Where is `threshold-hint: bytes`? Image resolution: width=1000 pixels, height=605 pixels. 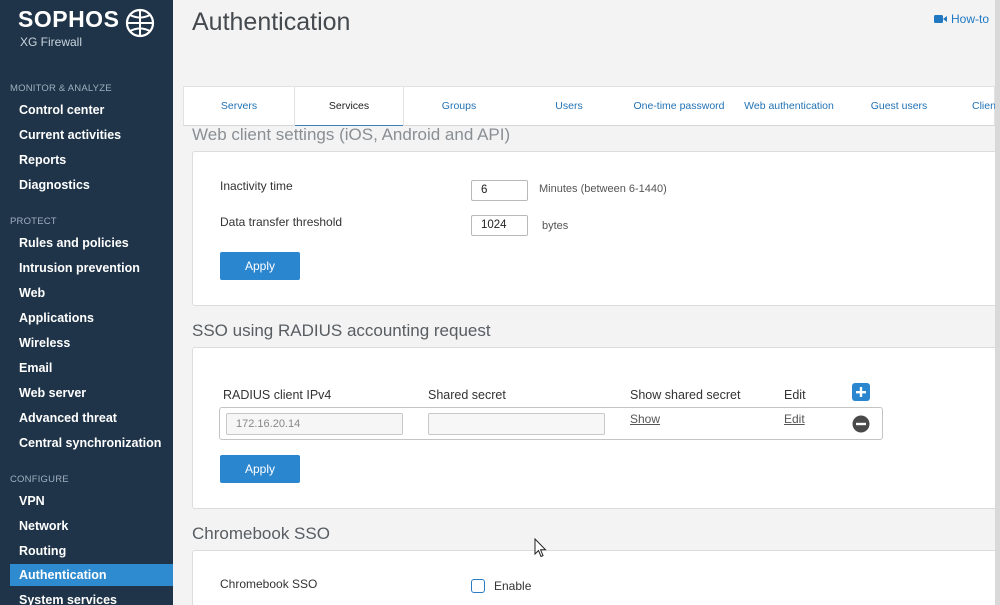
threshold-hint: bytes is located at coordinates (555, 226).